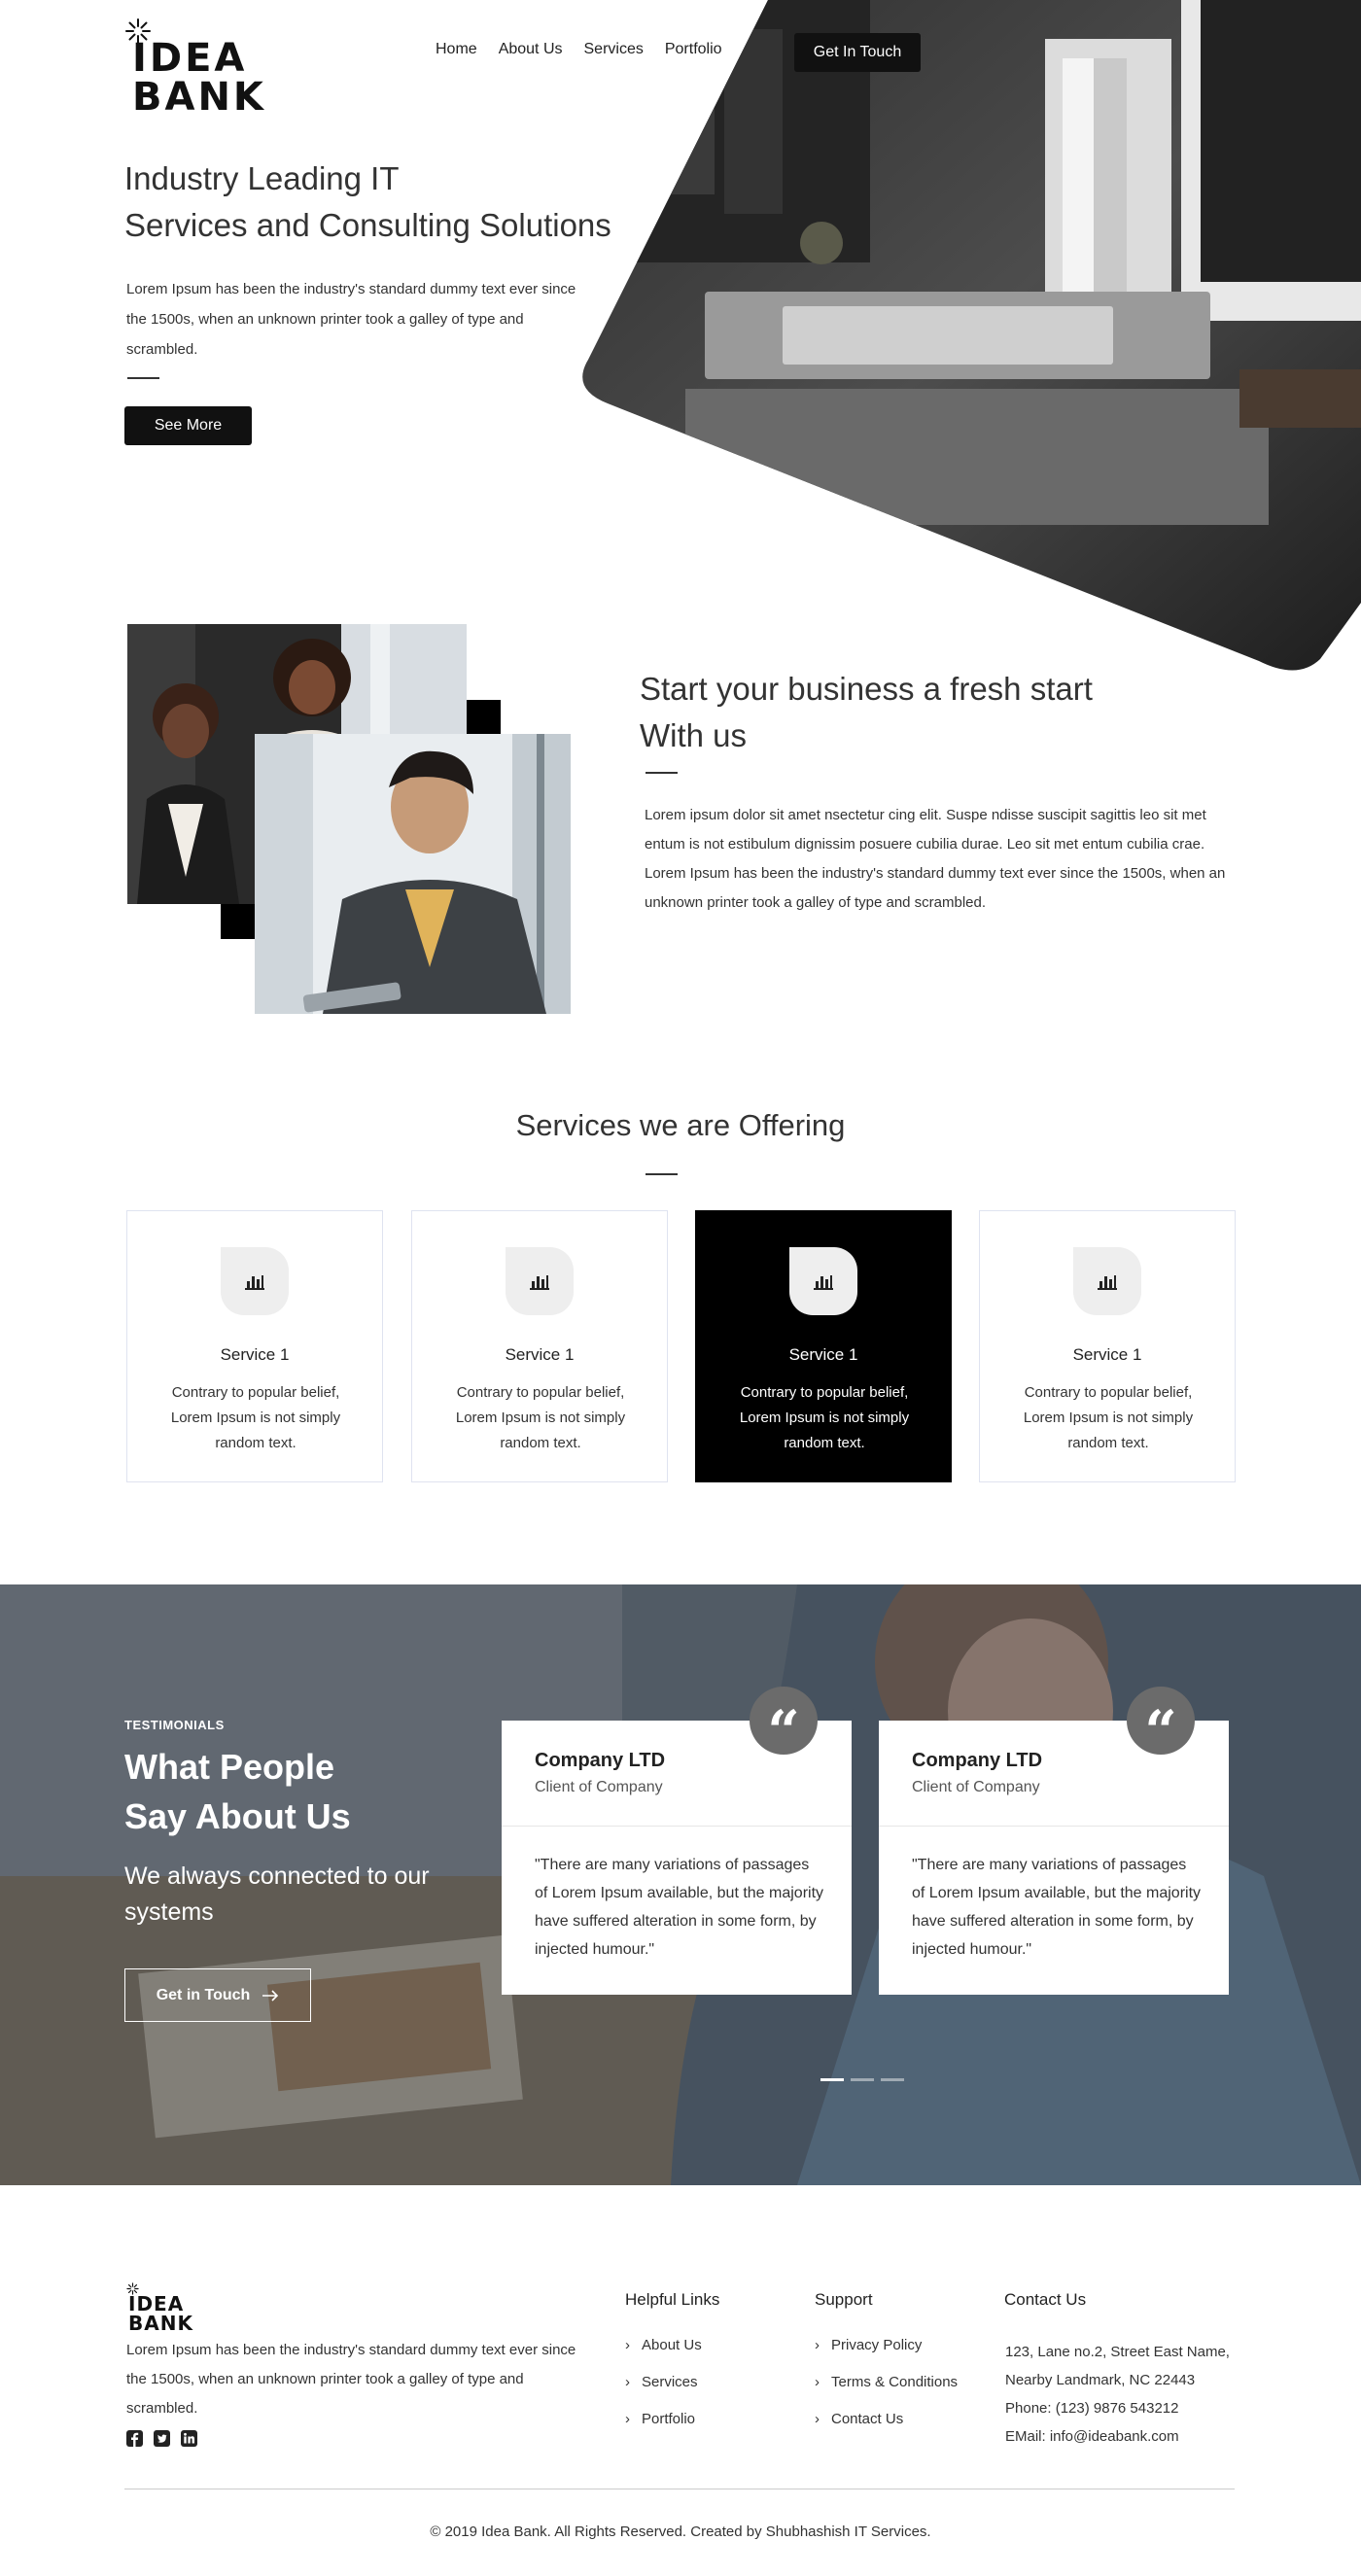 This screenshot has height=2576, width=1361. Describe the element at coordinates (189, 2438) in the screenshot. I see `linkedin-icon` at that location.